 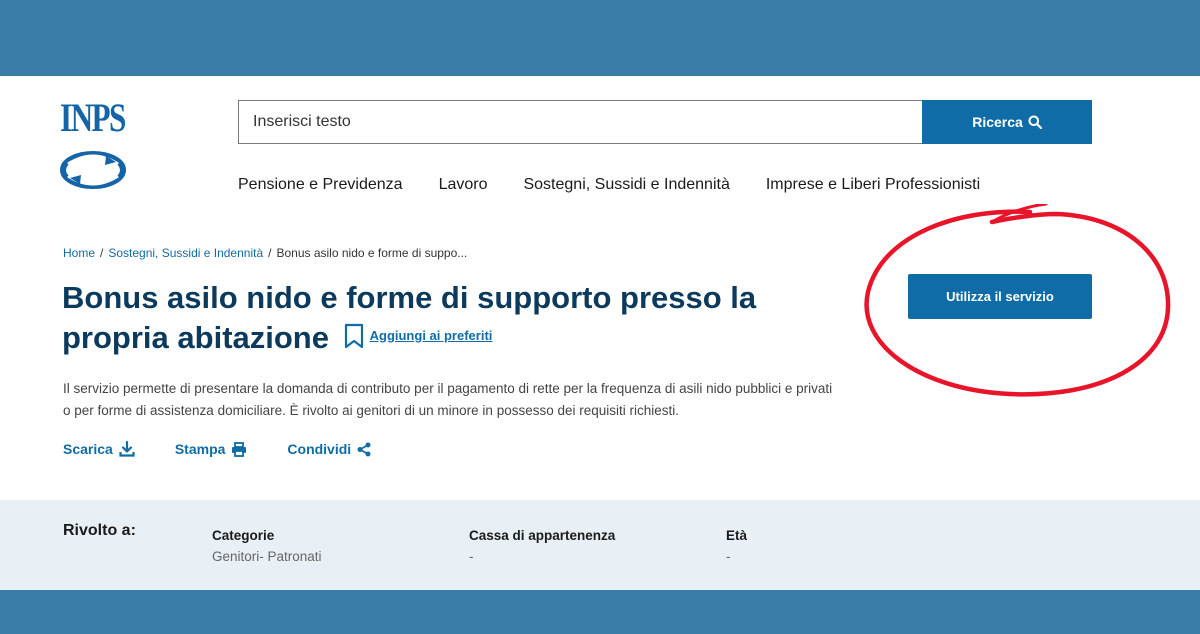 What do you see at coordinates (320, 185) in the screenshot?
I see `nav-item-pensione: Pensione e Previdenza` at bounding box center [320, 185].